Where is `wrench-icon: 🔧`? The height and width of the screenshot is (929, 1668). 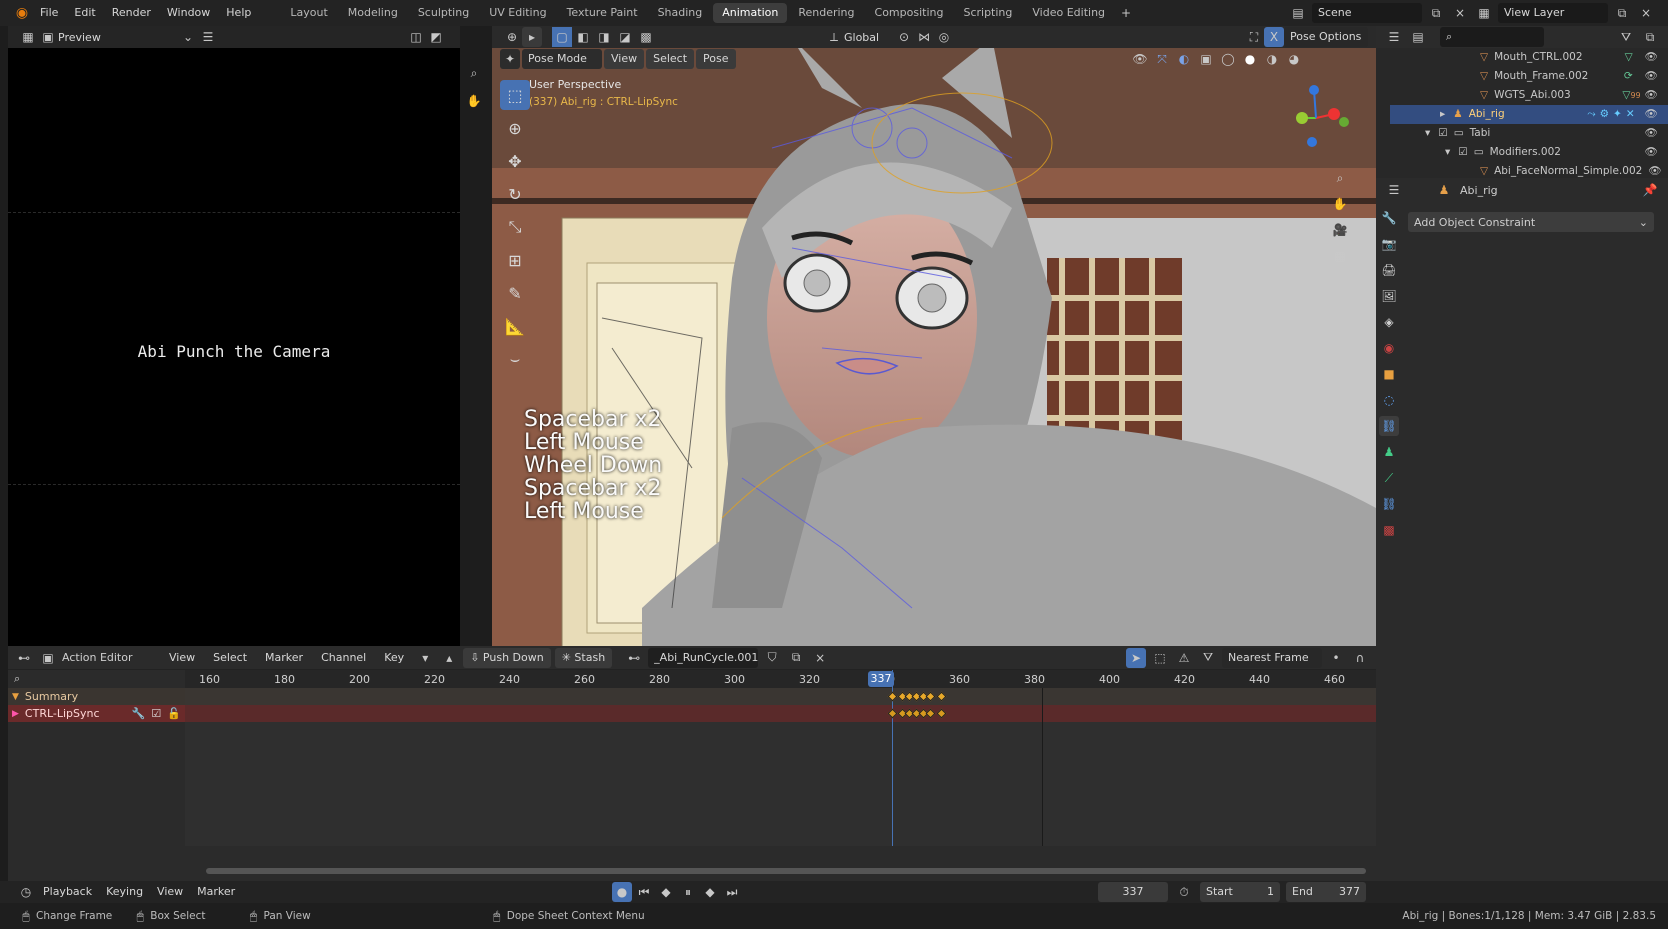
wrench-icon: 🔧 is located at coordinates (139, 713).